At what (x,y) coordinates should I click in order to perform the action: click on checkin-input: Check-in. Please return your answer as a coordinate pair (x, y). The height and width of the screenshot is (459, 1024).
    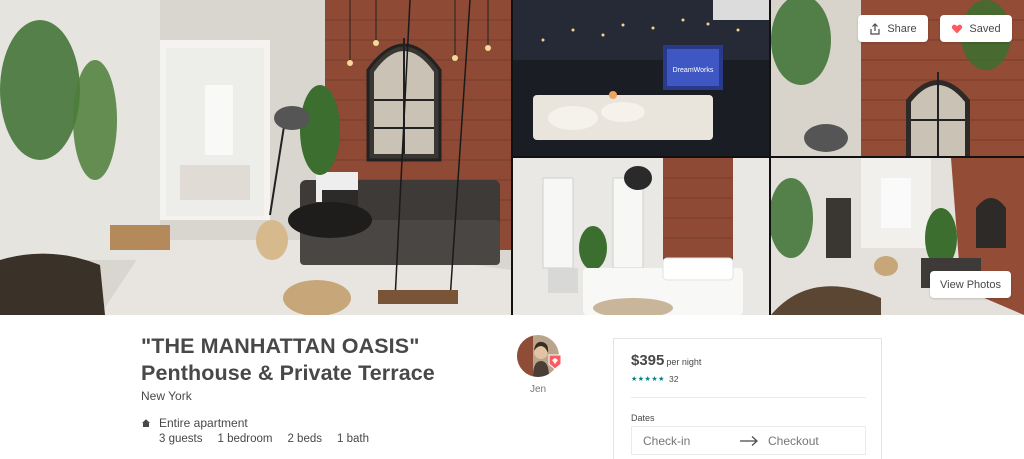
    Looking at the image, I should click on (666, 441).